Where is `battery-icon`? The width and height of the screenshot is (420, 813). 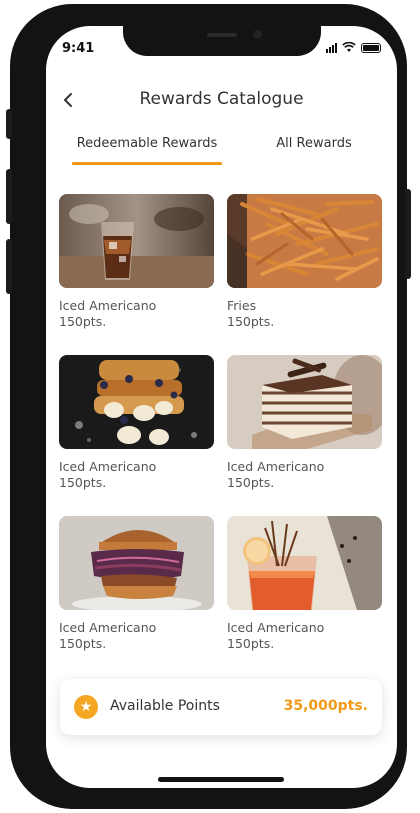
battery-icon is located at coordinates (371, 47).